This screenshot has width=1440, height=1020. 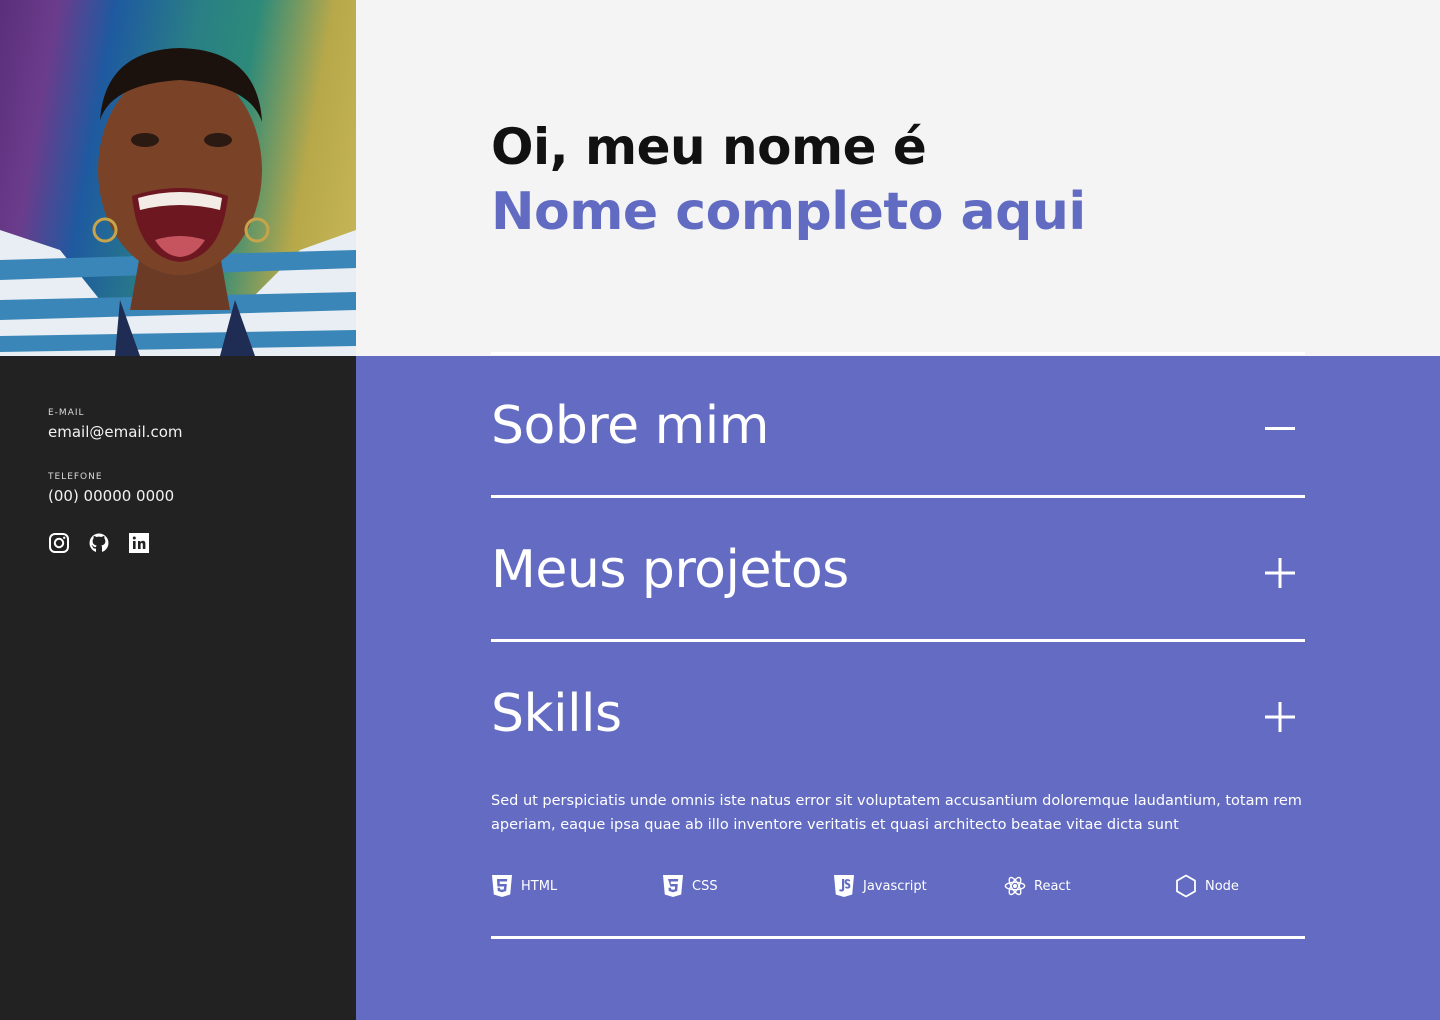 I want to click on instagram-icon, so click(x=59, y=543).